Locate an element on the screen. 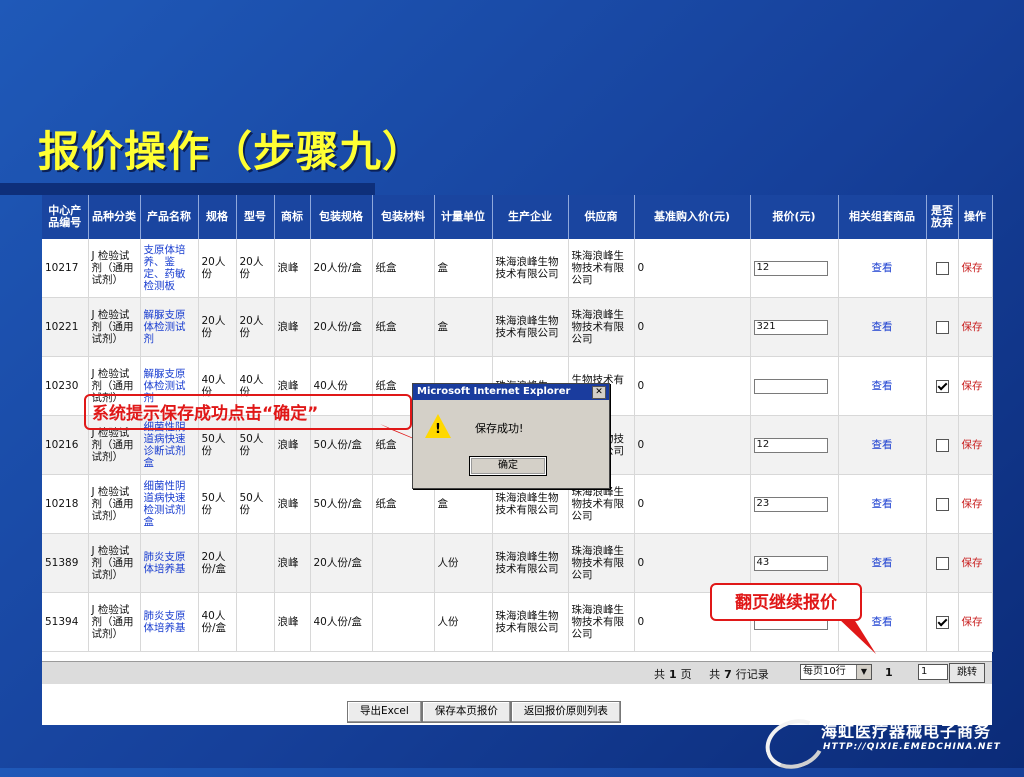 This screenshot has height=777, width=1024. chevron-down-icon: ▼ is located at coordinates (863, 672).